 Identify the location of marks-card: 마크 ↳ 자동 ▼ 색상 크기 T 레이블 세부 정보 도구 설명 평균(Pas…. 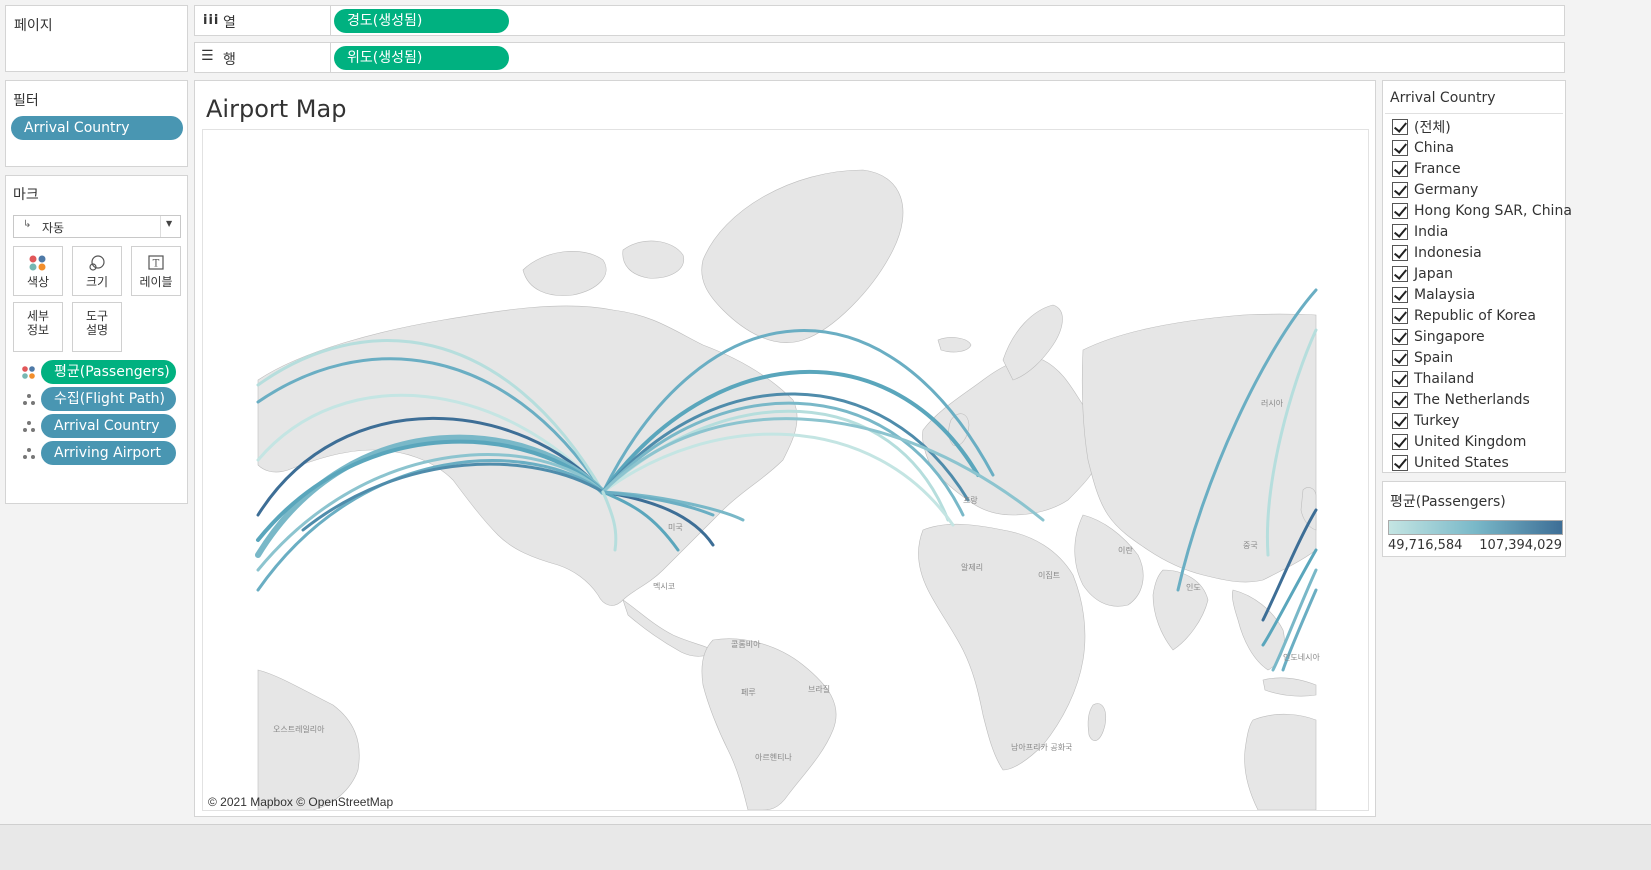
(96, 339).